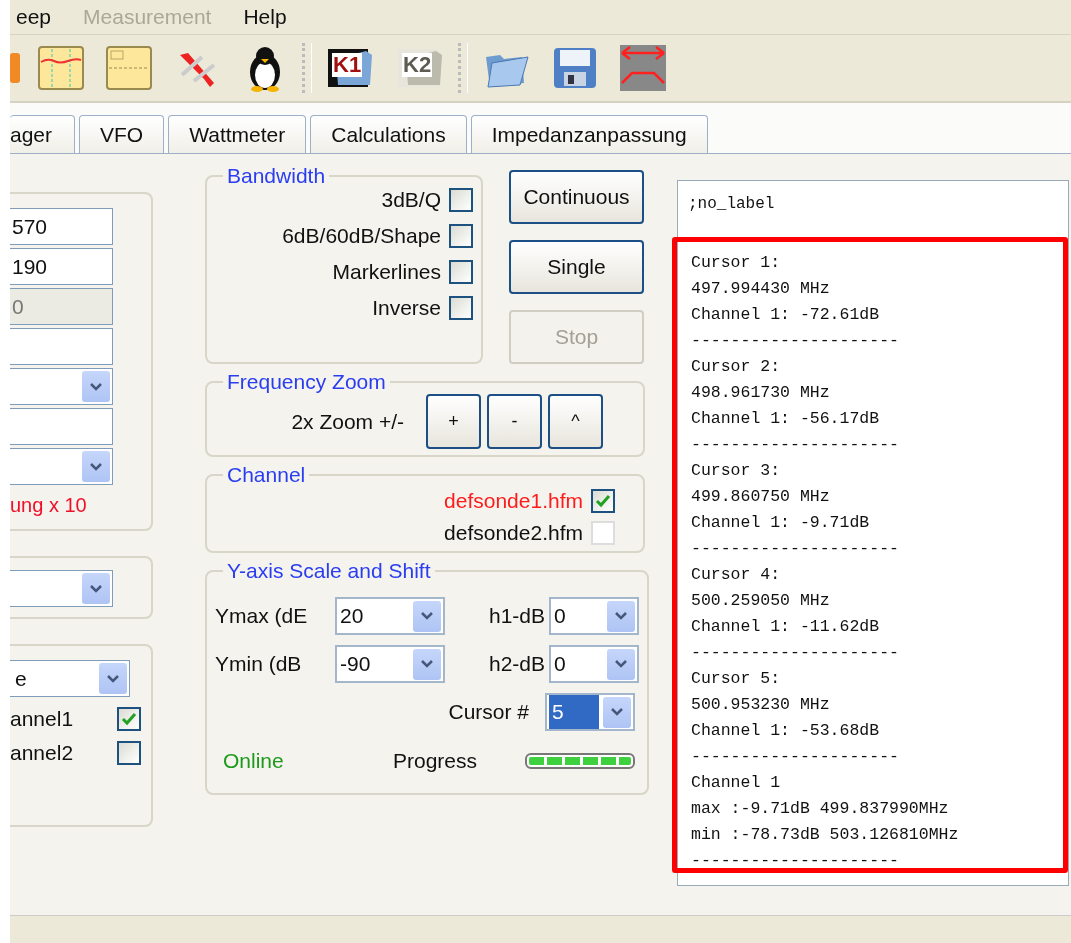 Image resolution: width=1071 pixels, height=943 pixels. Describe the element at coordinates (266, 475) in the screenshot. I see `group-title: Channel` at that location.